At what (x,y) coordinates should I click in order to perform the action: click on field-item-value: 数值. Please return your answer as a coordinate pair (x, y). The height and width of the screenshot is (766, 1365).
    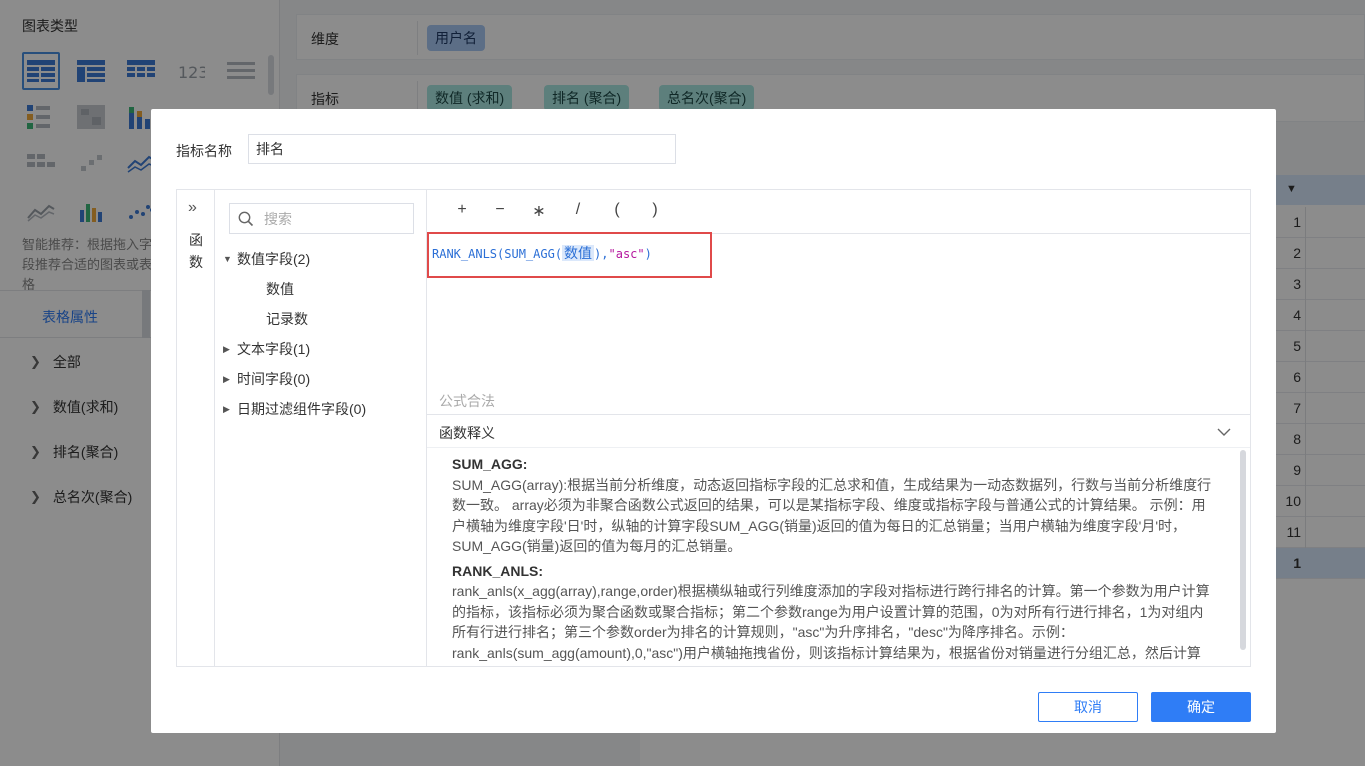
    Looking at the image, I should click on (280, 289).